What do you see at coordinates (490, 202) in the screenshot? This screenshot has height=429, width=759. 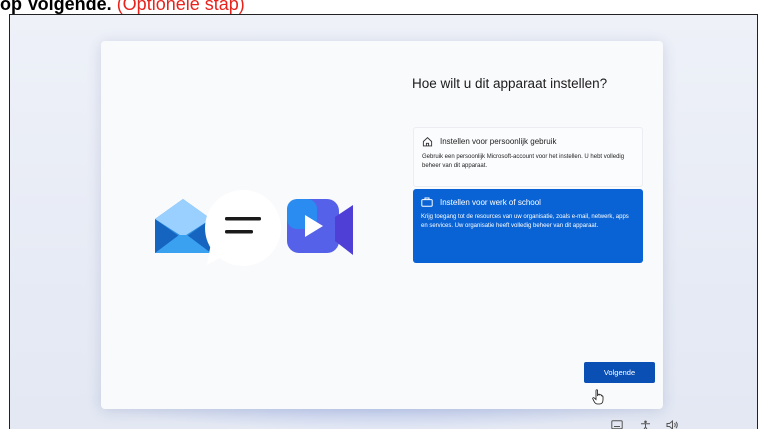 I see `option-title: Instellen voor werk of school` at bounding box center [490, 202].